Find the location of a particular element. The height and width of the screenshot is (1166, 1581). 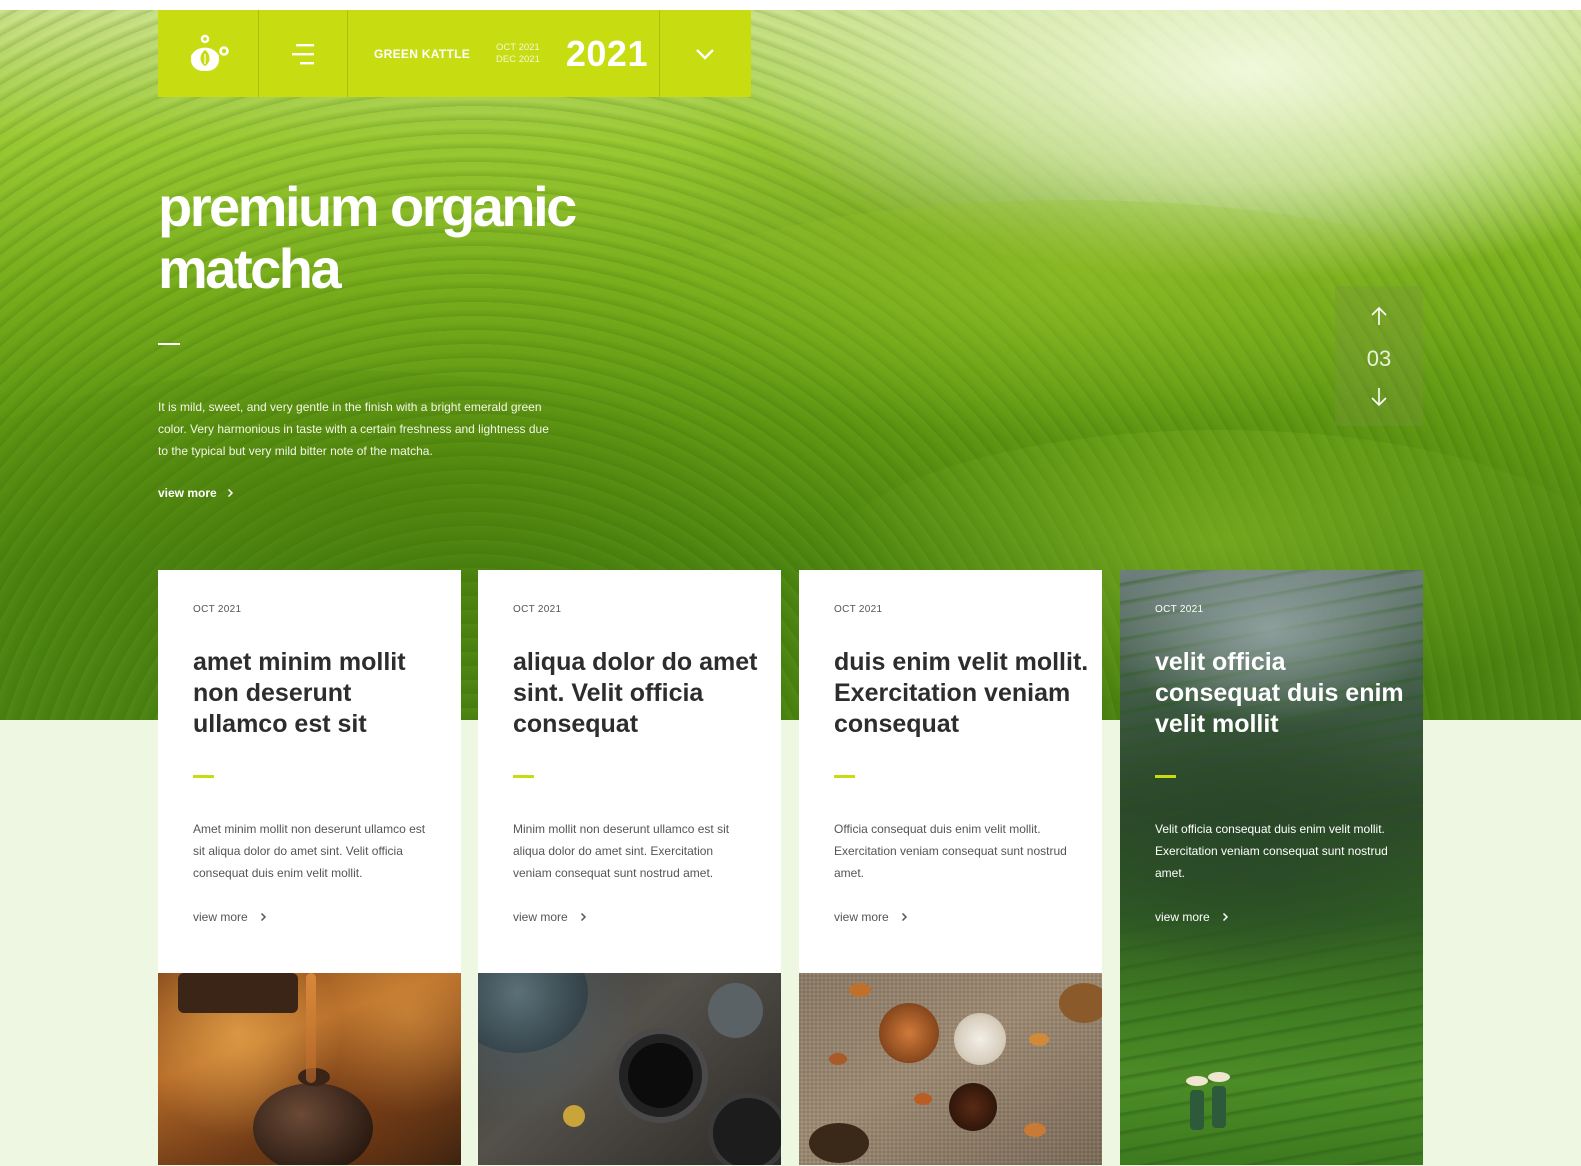

slide-pager: 03 is located at coordinates (1379, 356).